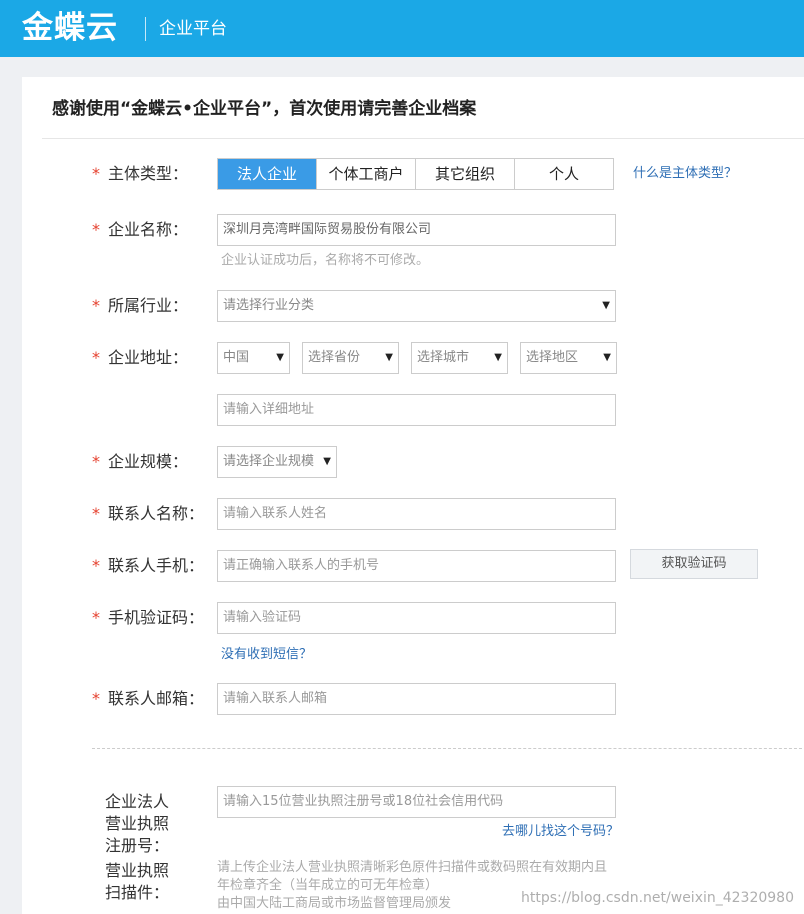 The width and height of the screenshot is (804, 914). What do you see at coordinates (416, 230) in the screenshot?
I see `company-name-input: 深圳月亮湾畔国际贸易股份有限公司` at bounding box center [416, 230].